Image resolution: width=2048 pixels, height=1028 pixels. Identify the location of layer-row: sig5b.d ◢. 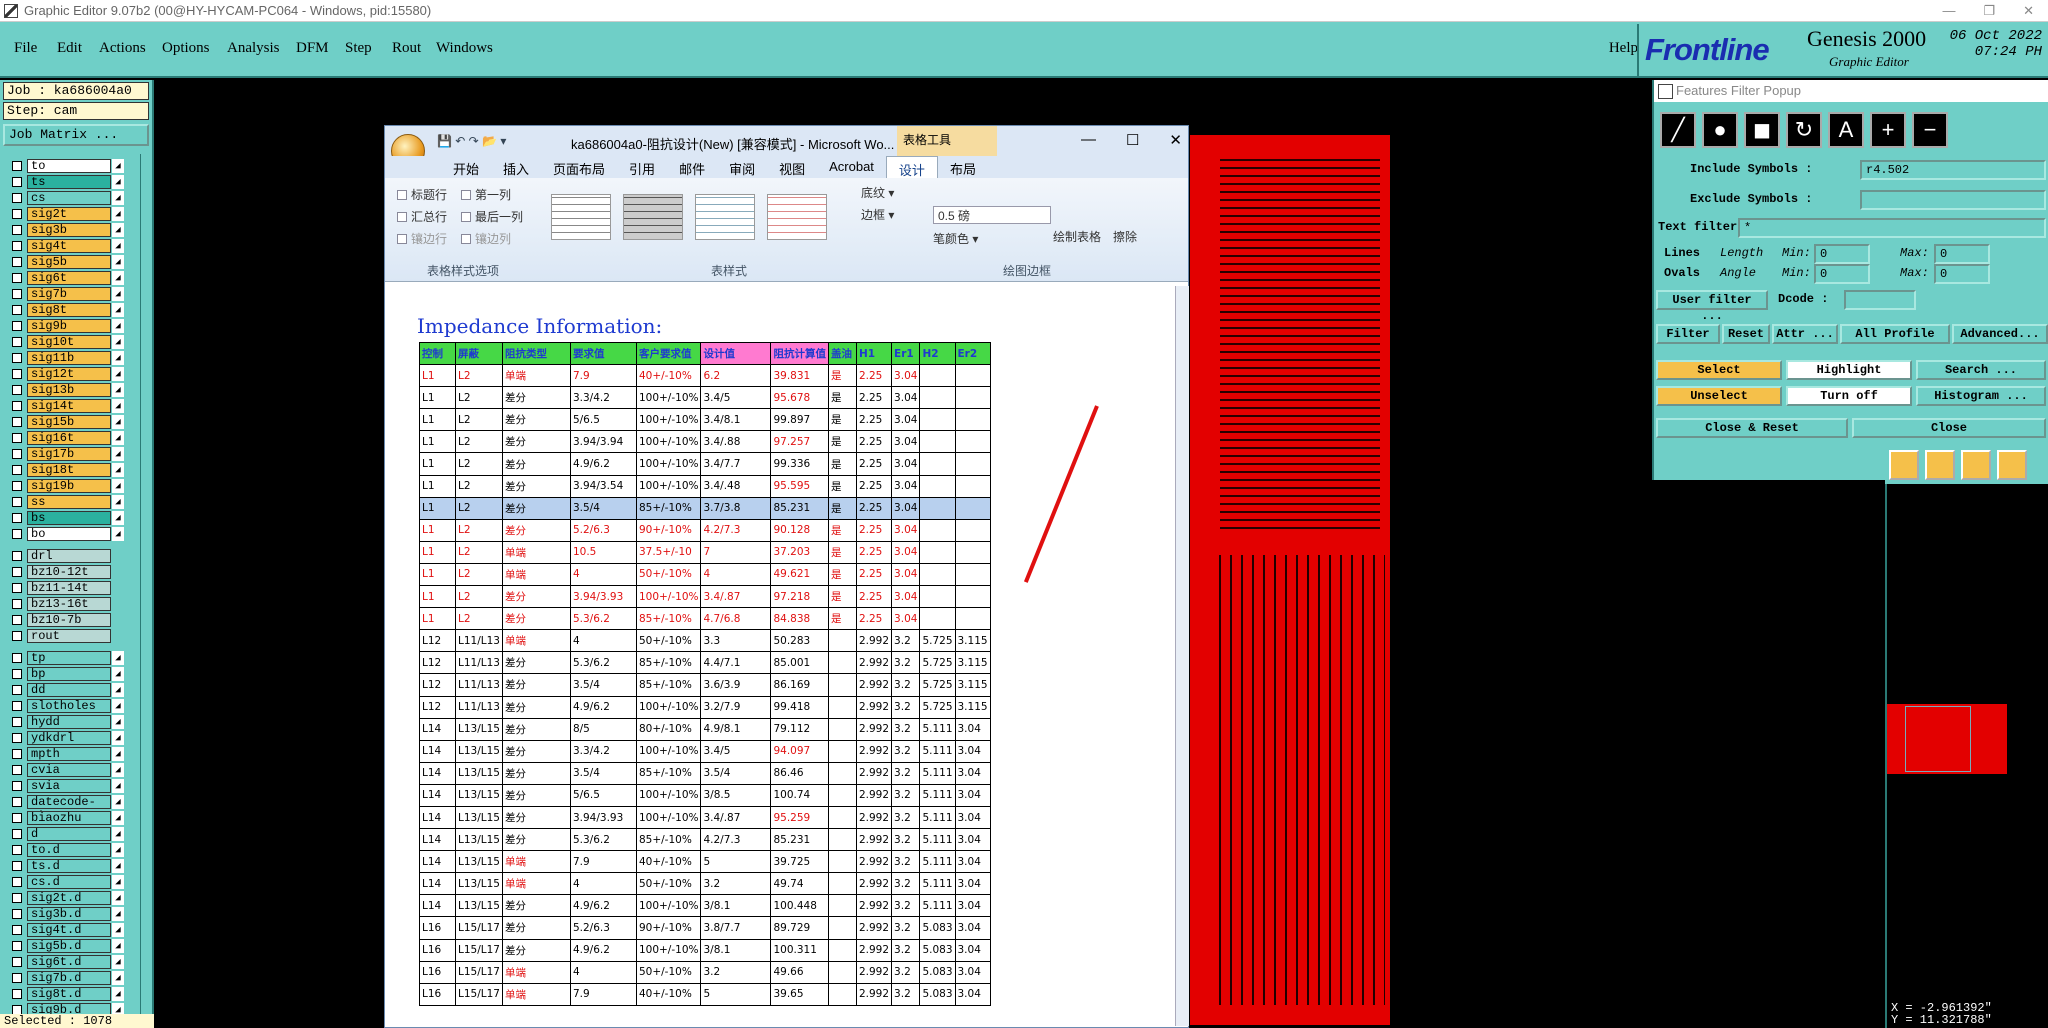
(72, 946).